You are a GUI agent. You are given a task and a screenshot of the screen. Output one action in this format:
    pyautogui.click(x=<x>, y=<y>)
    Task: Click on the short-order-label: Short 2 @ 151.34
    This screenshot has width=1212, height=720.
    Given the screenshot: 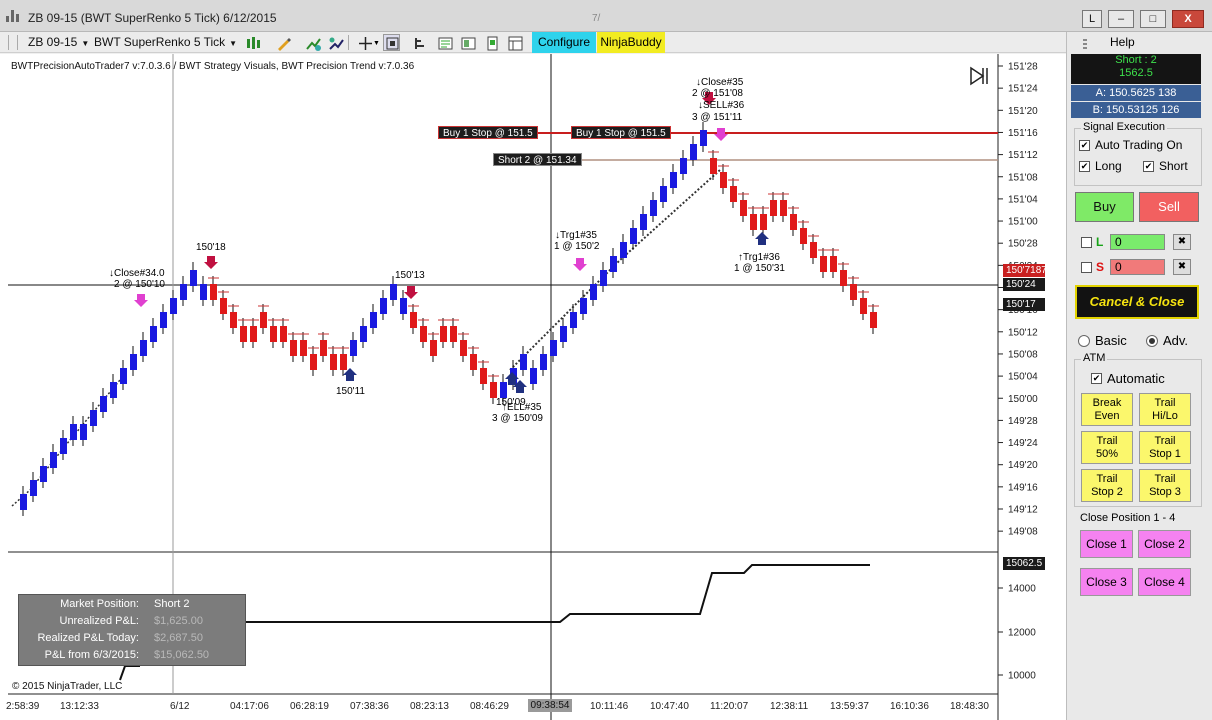 What is the action you would take?
    pyautogui.click(x=537, y=159)
    